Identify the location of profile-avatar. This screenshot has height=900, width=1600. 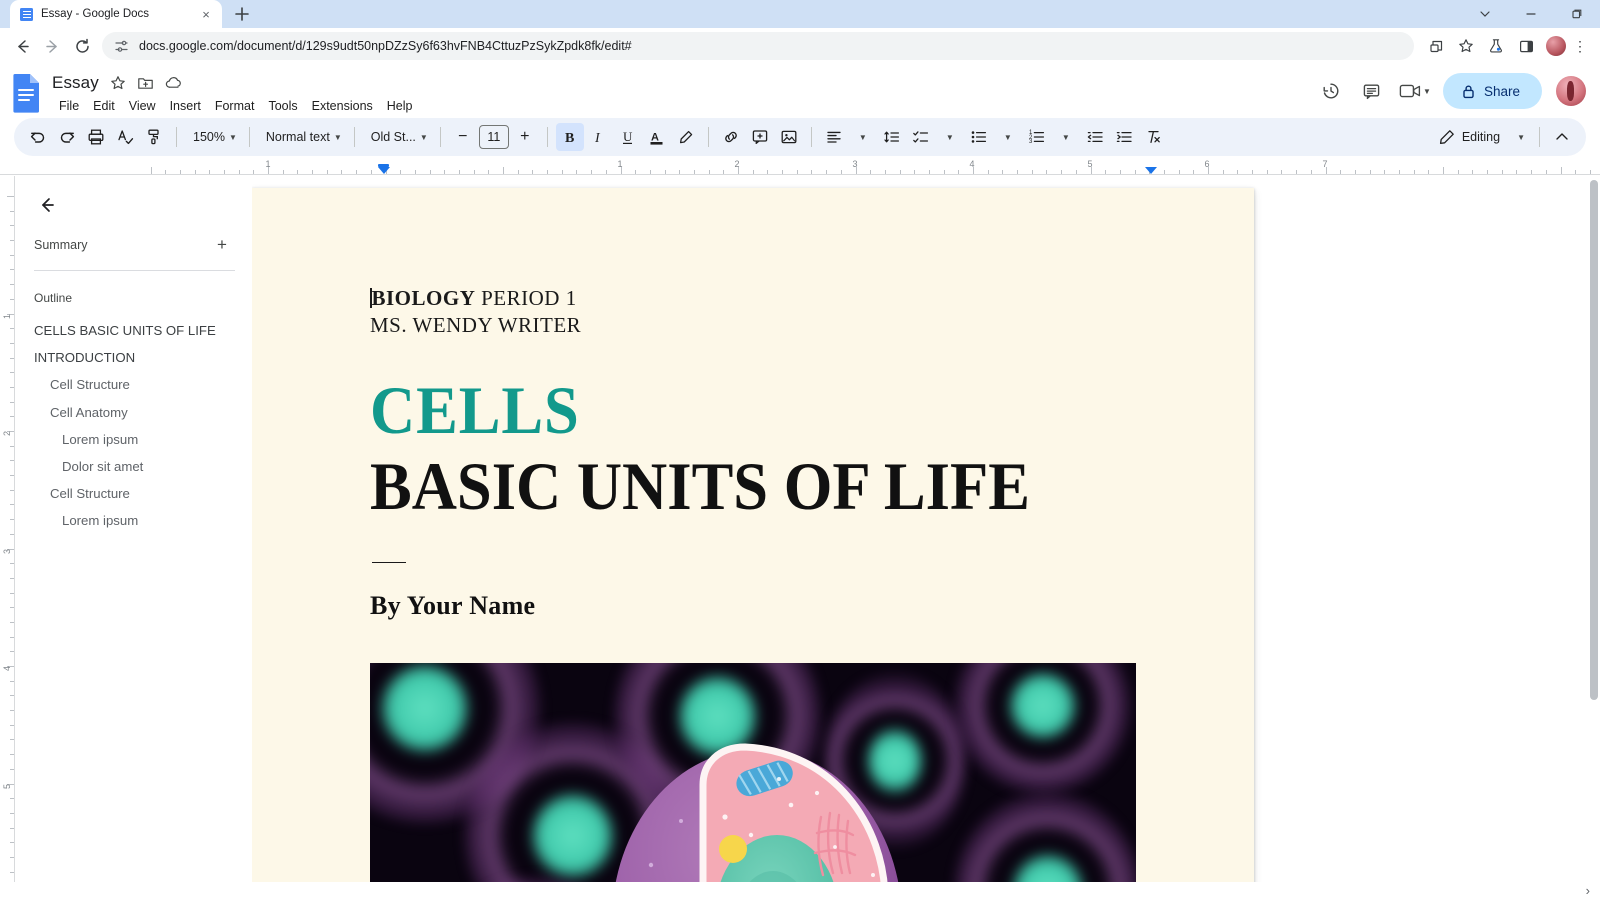
(1556, 46).